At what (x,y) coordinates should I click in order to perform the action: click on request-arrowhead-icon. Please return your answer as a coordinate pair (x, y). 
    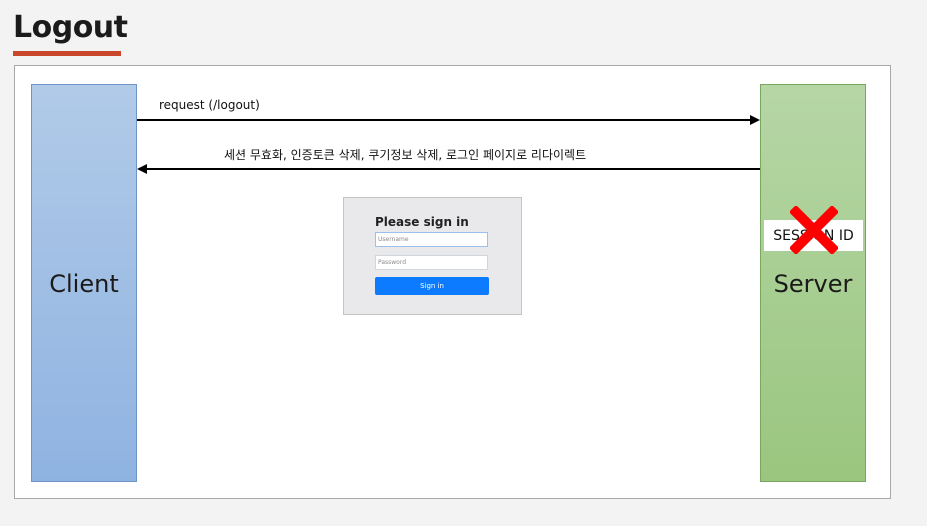
    Looking at the image, I should click on (755, 120).